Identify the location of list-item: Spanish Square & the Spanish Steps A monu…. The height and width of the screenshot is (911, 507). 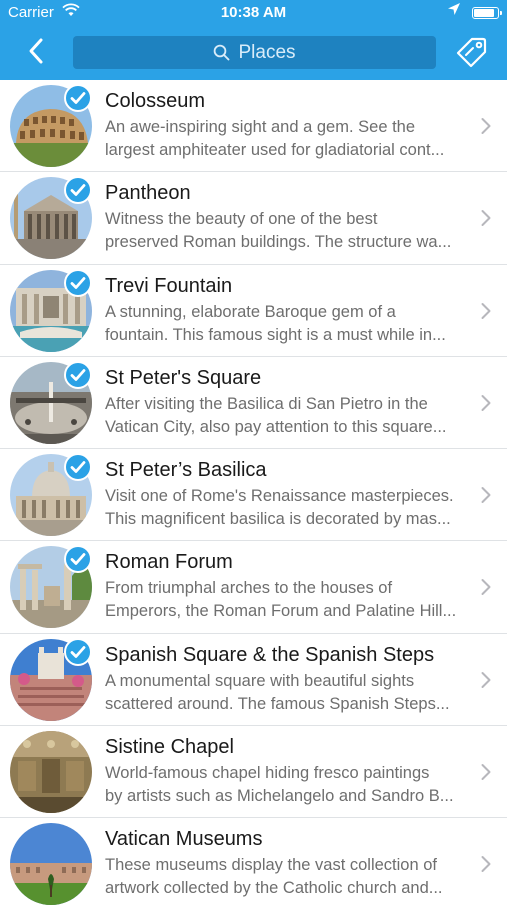
(253, 680).